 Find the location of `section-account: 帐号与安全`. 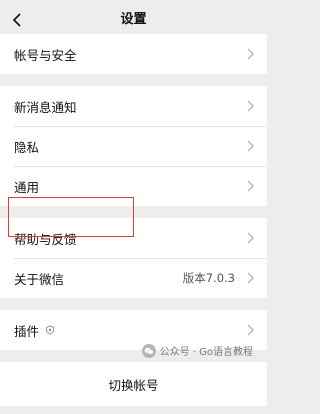

section-account: 帐号与安全 is located at coordinates (133, 54).